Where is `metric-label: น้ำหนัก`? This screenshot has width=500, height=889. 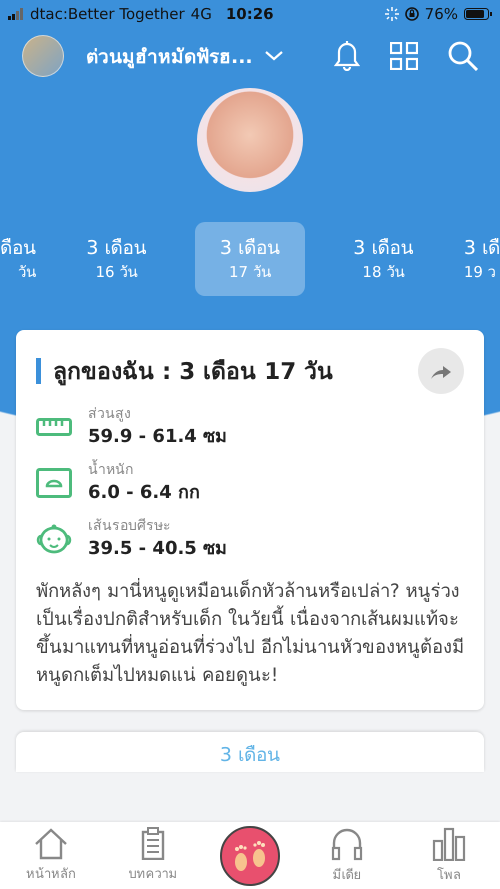 metric-label: น้ำหนัก is located at coordinates (144, 470).